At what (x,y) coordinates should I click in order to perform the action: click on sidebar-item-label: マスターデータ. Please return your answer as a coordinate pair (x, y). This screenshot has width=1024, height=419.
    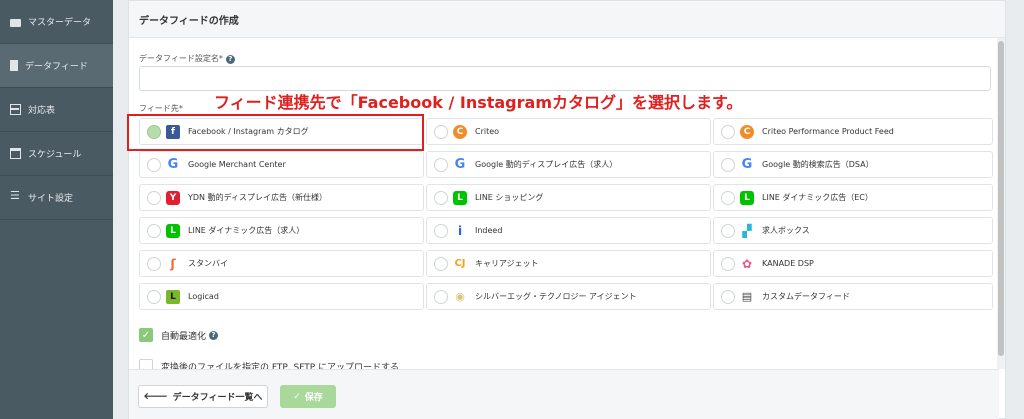
    Looking at the image, I should click on (60, 23).